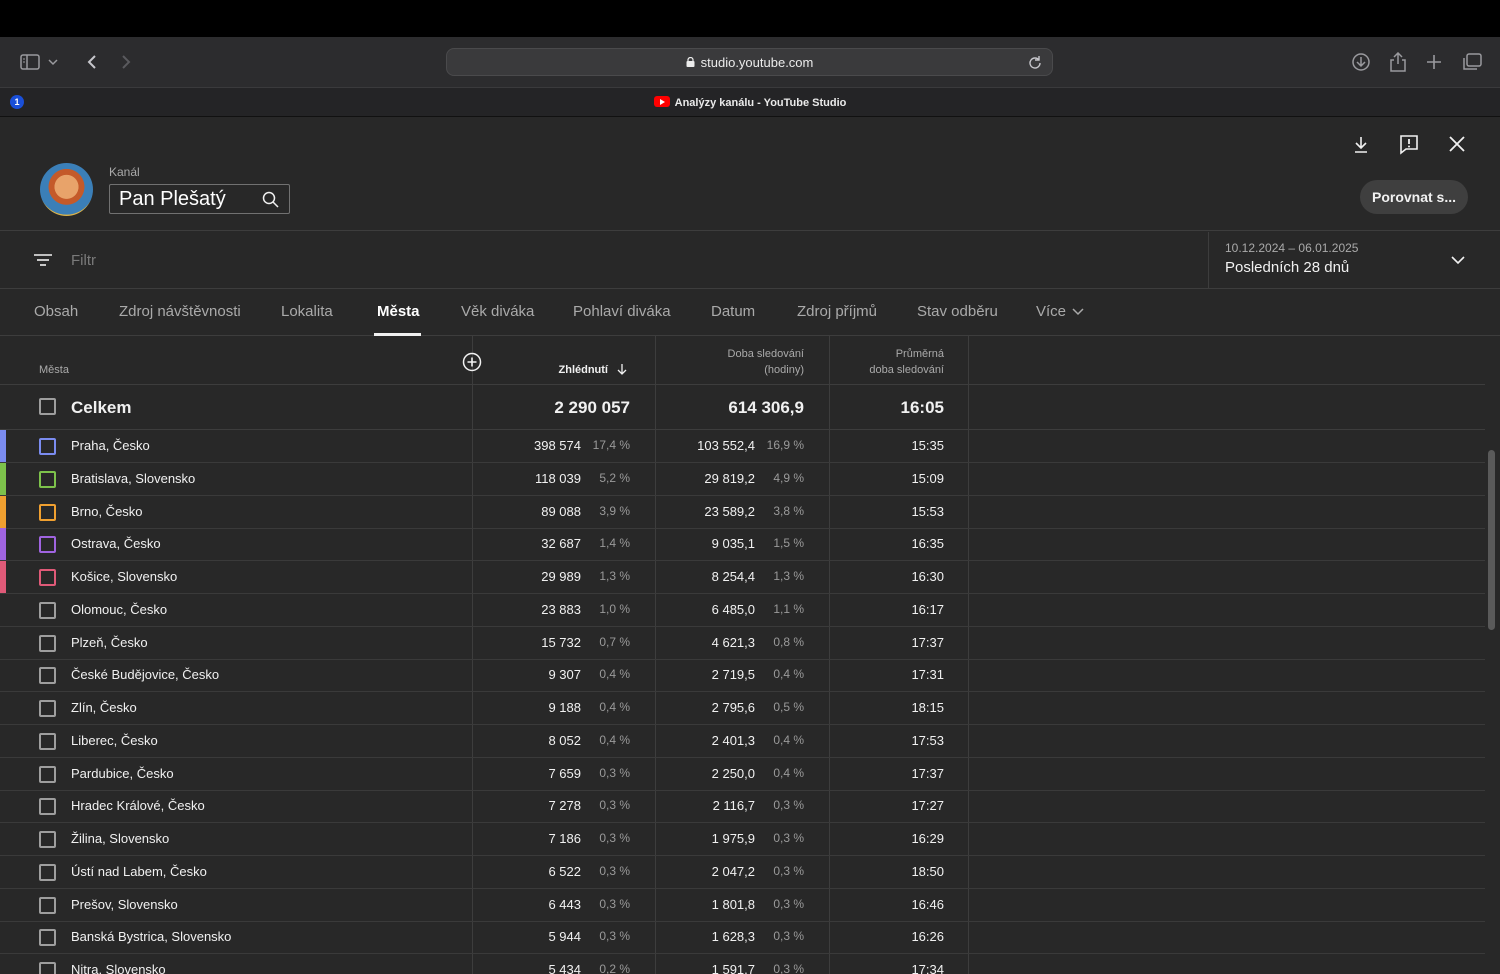 This screenshot has height=974, width=1500. I want to click on tab-lokalita: Lokalita, so click(307, 311).